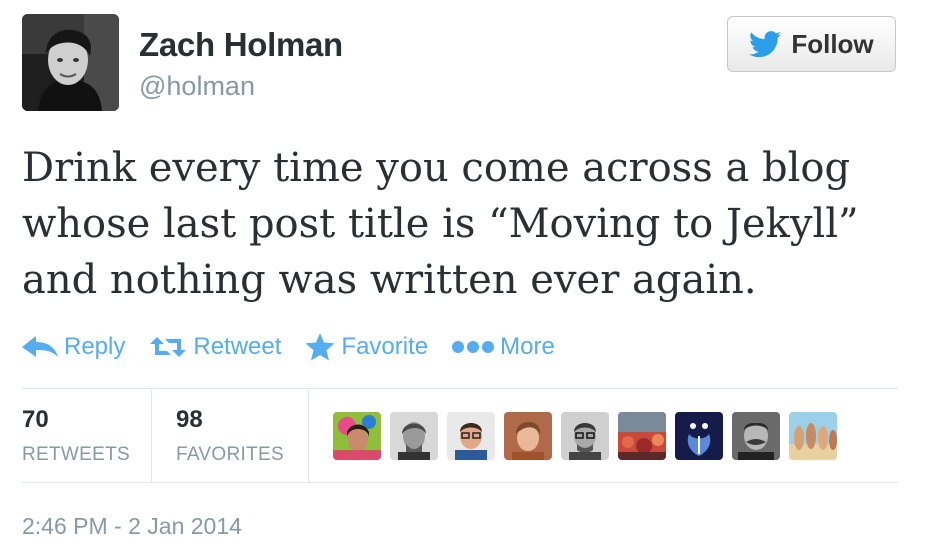 The height and width of the screenshot is (560, 934). What do you see at coordinates (76, 454) in the screenshot?
I see `retweets-label: RETWEETS` at bounding box center [76, 454].